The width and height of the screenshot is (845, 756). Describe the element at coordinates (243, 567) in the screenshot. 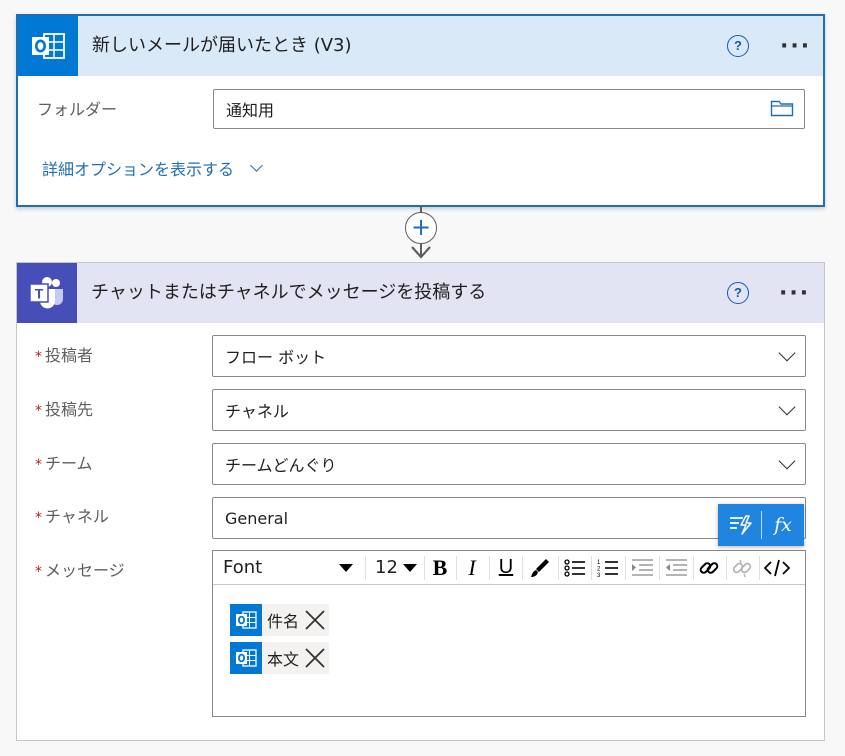

I see `font-select-value: Font` at that location.